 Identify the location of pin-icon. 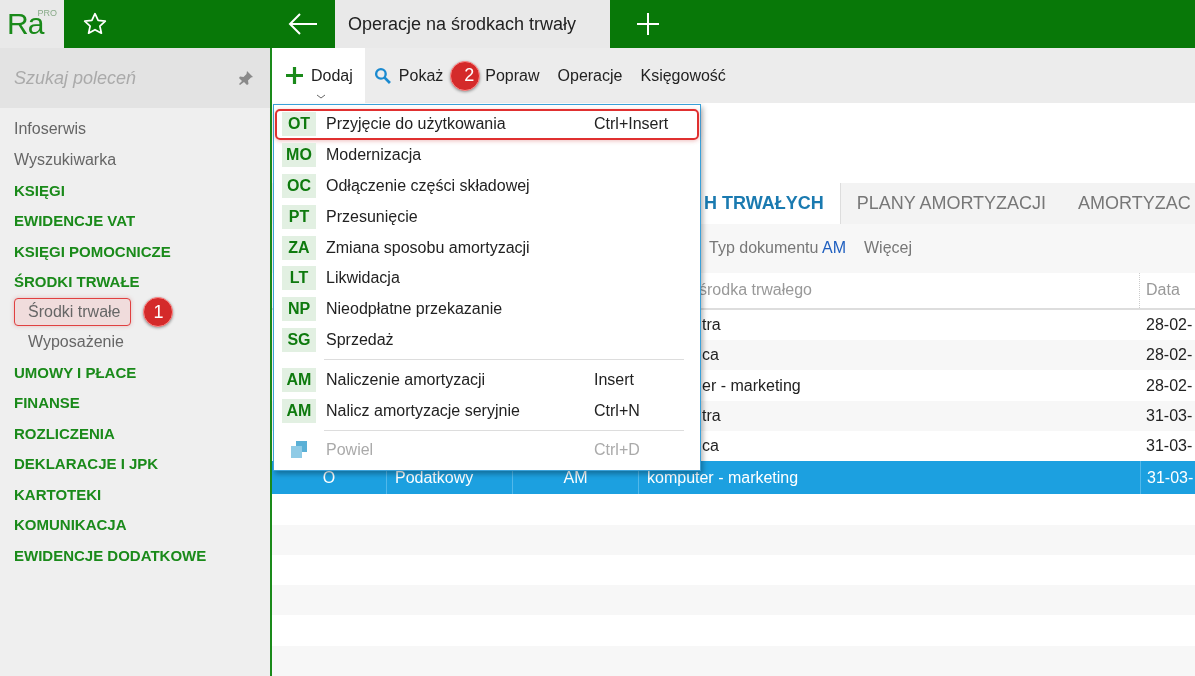
(246, 78).